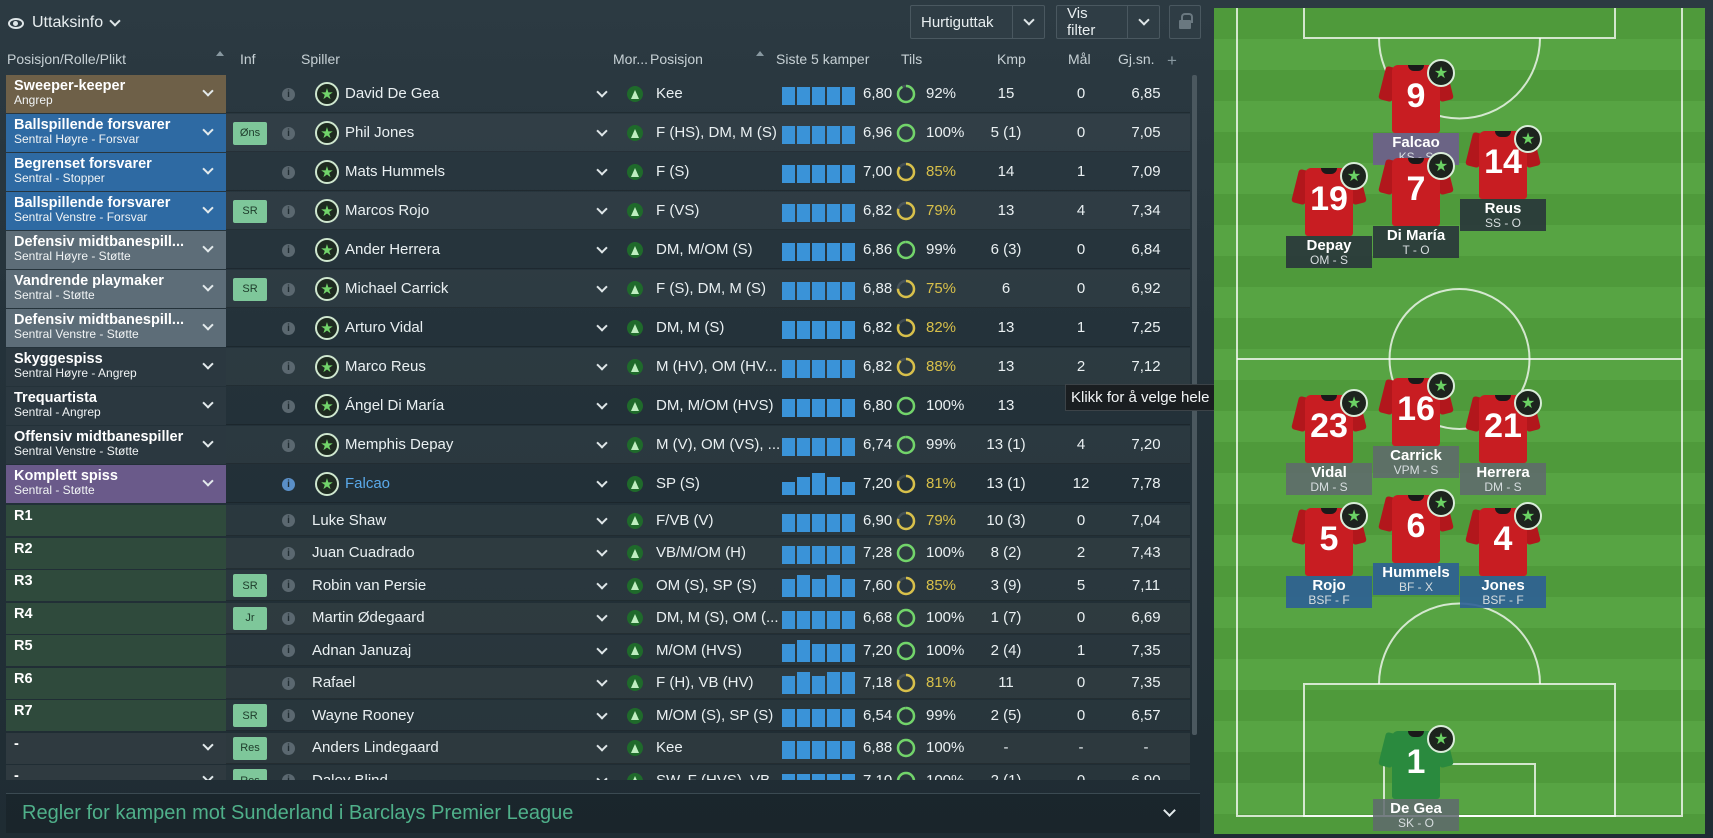 The width and height of the screenshot is (1713, 838). Describe the element at coordinates (116, 748) in the screenshot. I see `position-role-cell: -` at that location.